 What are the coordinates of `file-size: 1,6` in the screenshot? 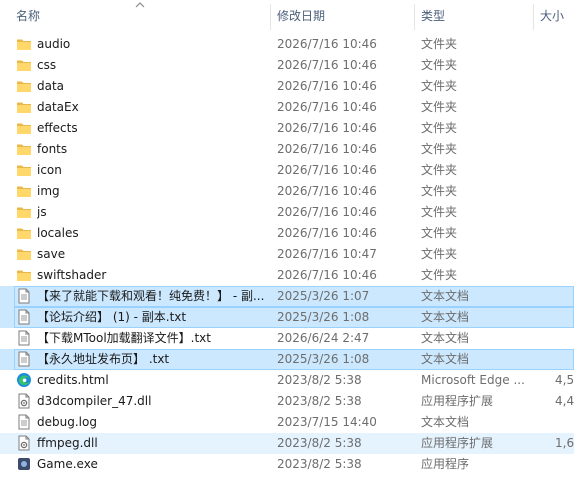 It's located at (564, 443).